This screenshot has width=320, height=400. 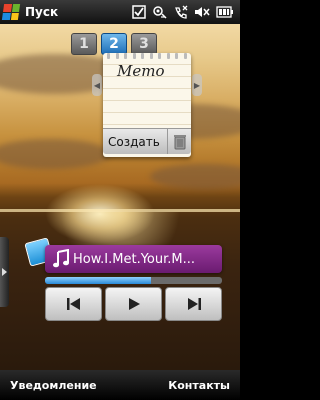 What do you see at coordinates (120, 12) in the screenshot?
I see `status-bar: Пуск` at bounding box center [120, 12].